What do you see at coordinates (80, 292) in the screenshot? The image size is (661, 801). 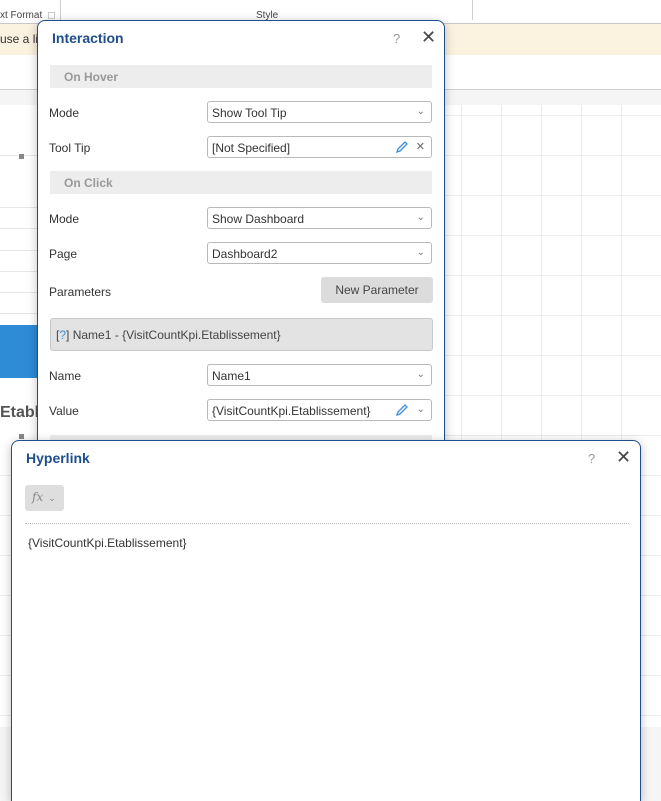 I see `parameters-label: Parameters` at bounding box center [80, 292].